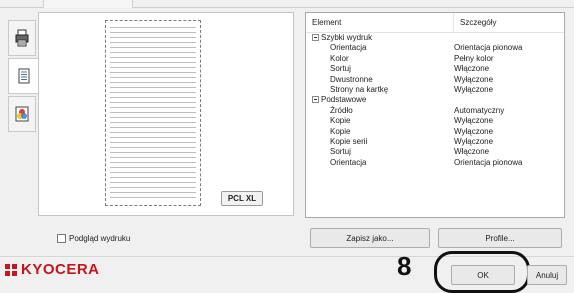 The width and height of the screenshot is (574, 293). I want to click on document-list-icon, so click(23, 76).